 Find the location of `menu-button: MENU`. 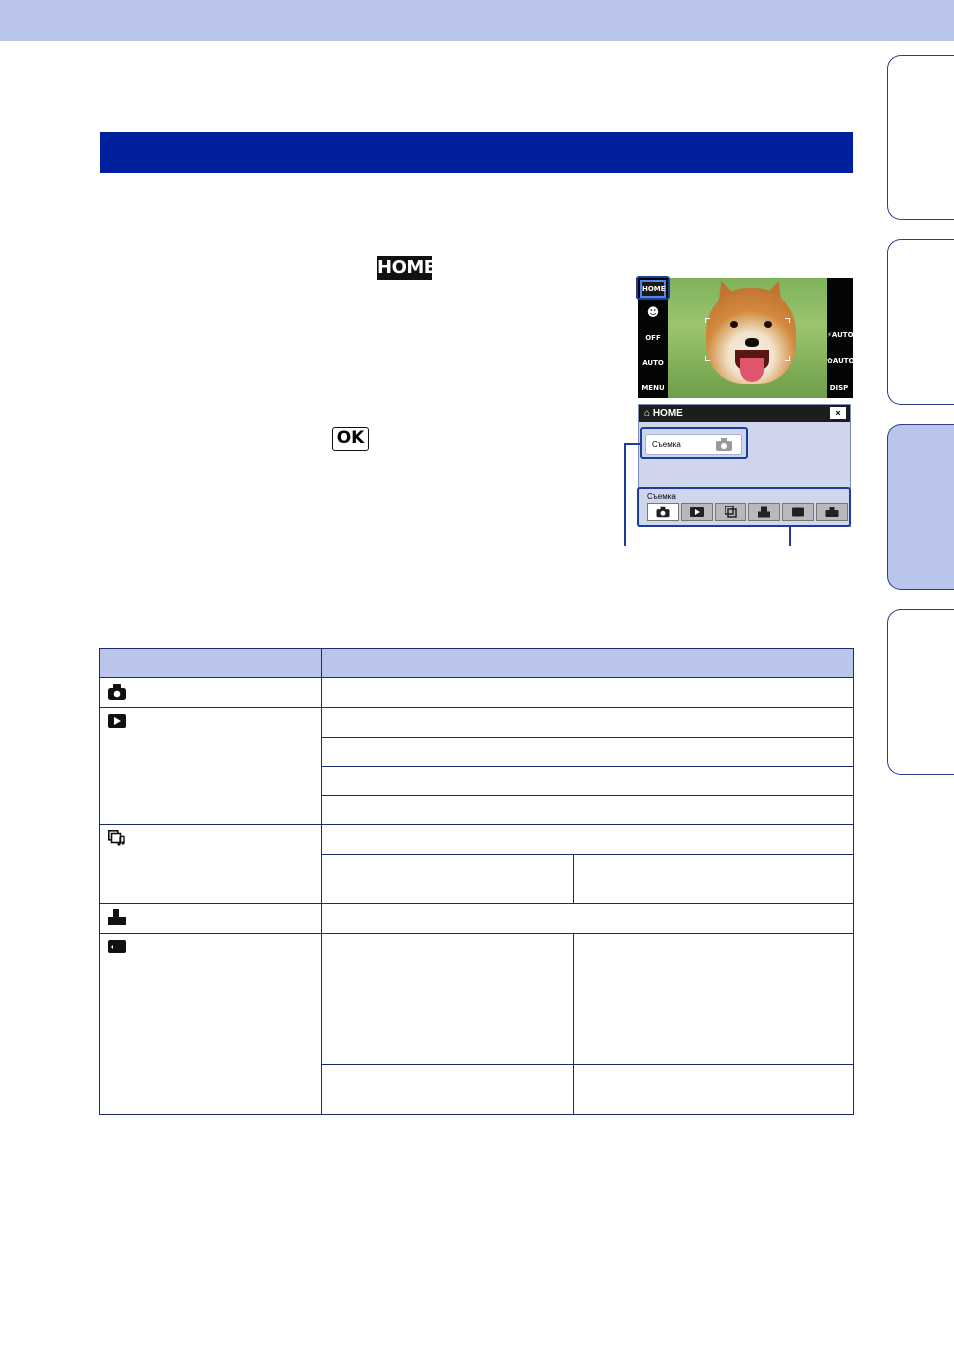

menu-button: MENU is located at coordinates (653, 388).